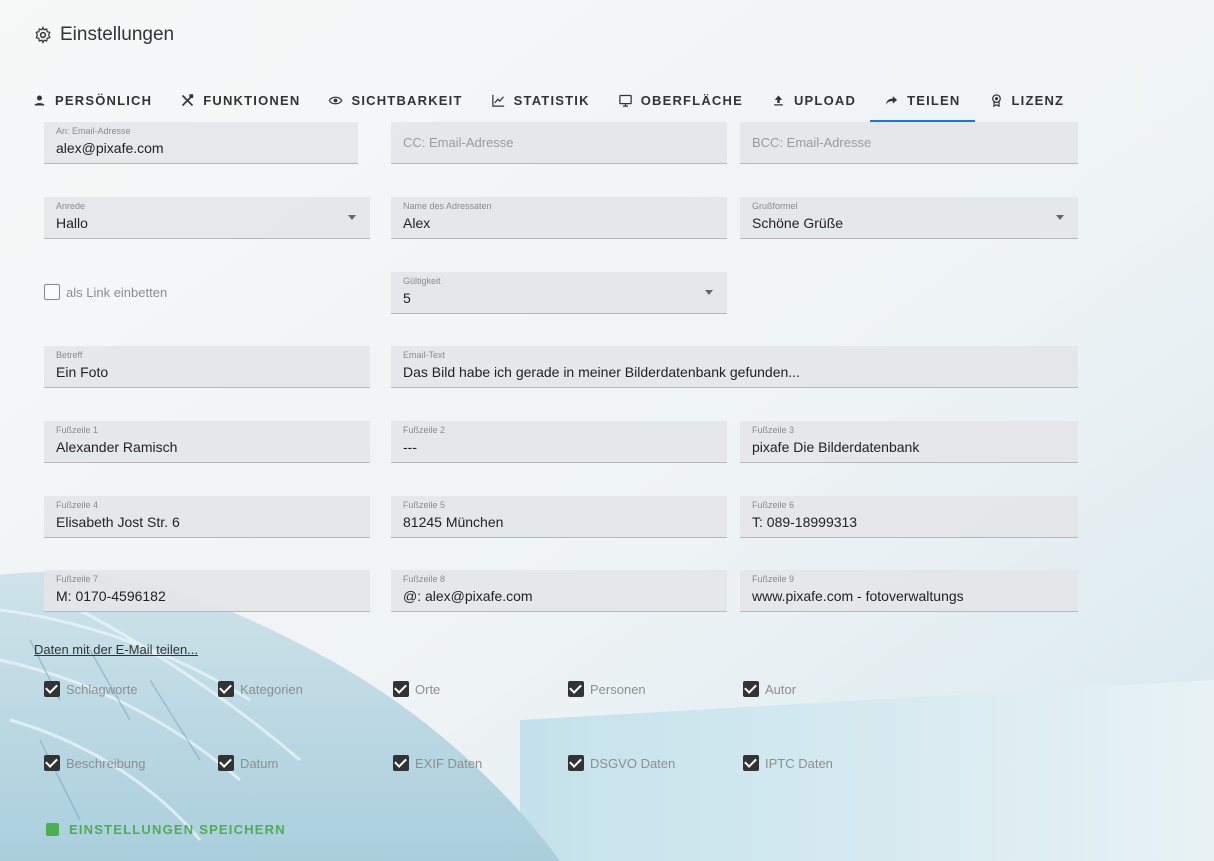 Image resolution: width=1214 pixels, height=861 pixels. Describe the element at coordinates (468, 596) in the screenshot. I see `field-value: @: alex@pixafe.com` at that location.